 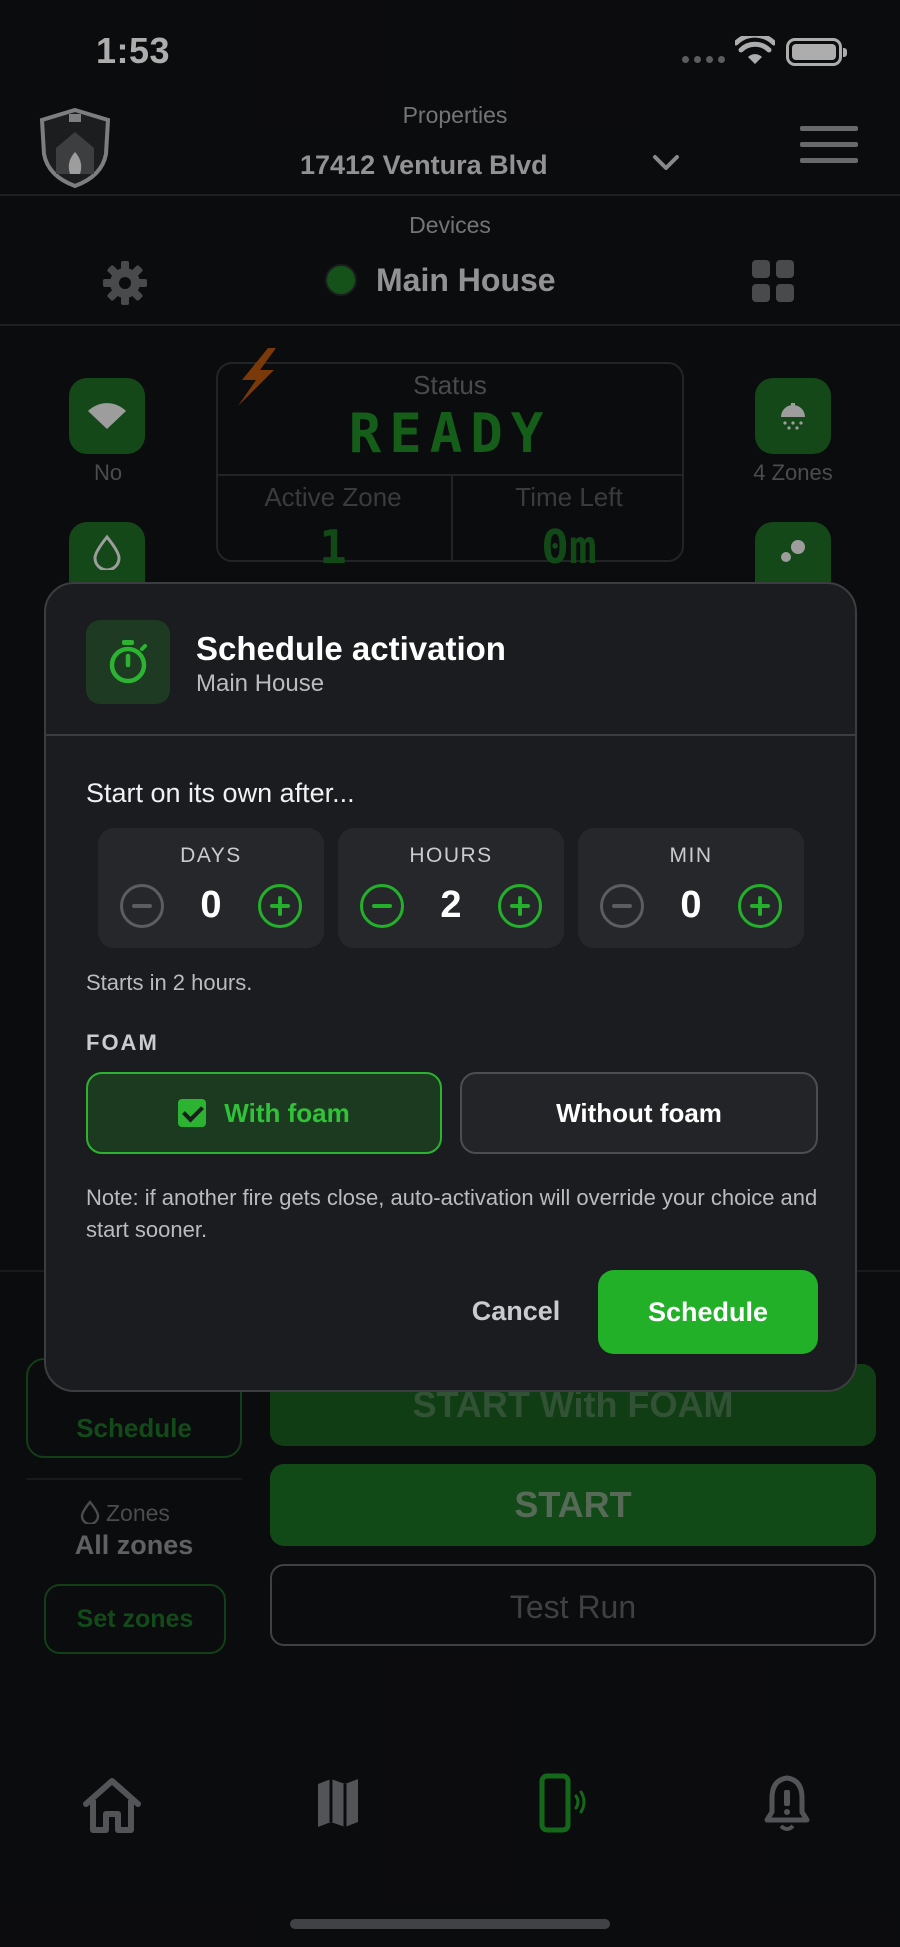 I want to click on dialog-title: Schedule activation, so click(x=351, y=648).